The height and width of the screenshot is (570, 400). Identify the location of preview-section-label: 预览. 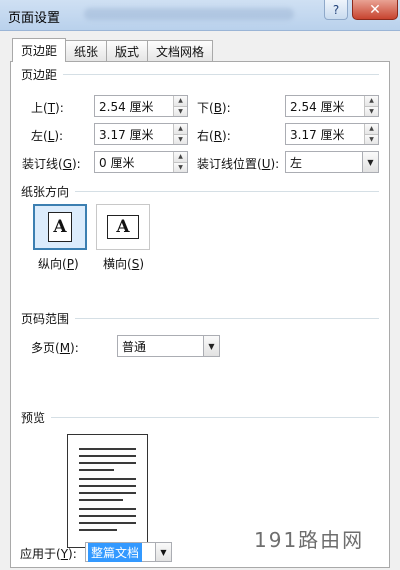
(35, 417).